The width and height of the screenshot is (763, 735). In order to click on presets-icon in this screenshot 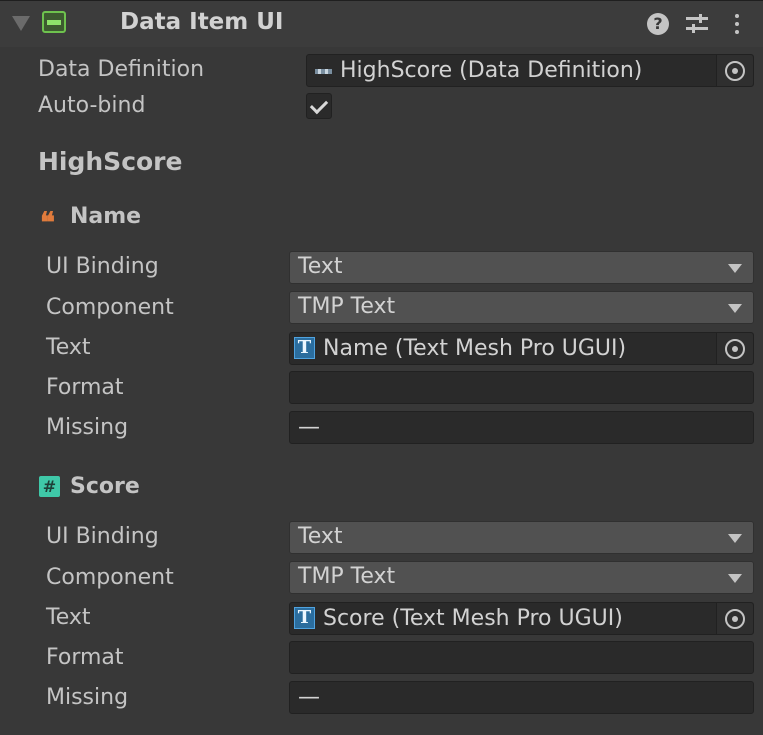, I will do `click(697, 24)`.